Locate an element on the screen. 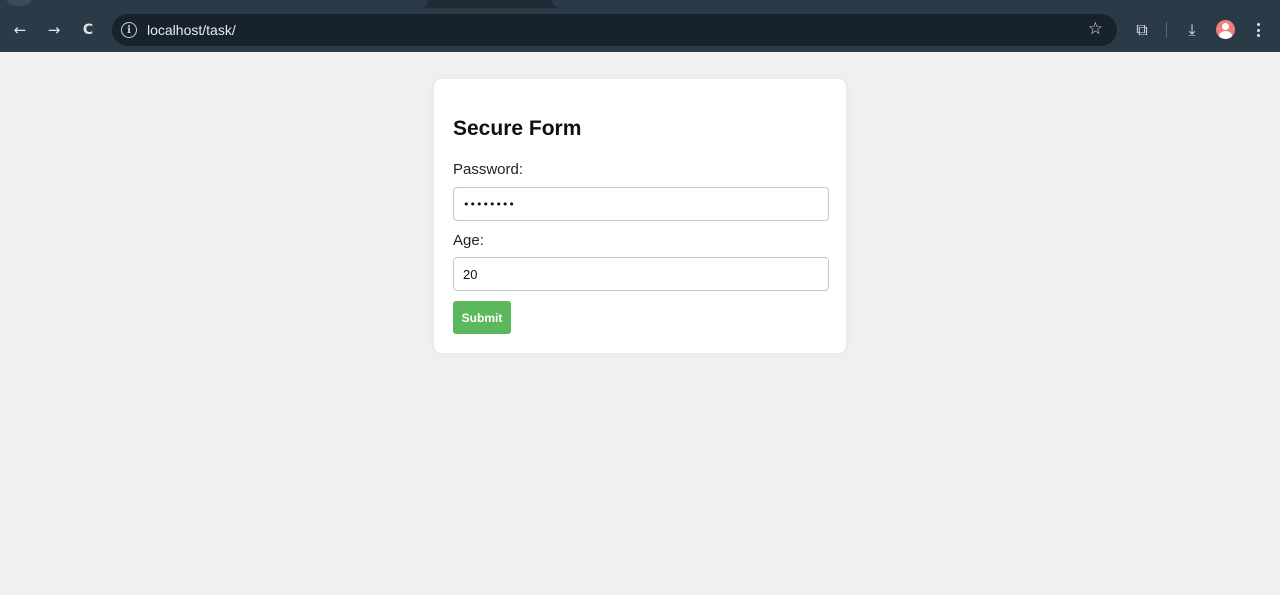  download-icon: ⤓ is located at coordinates (1192, 30).